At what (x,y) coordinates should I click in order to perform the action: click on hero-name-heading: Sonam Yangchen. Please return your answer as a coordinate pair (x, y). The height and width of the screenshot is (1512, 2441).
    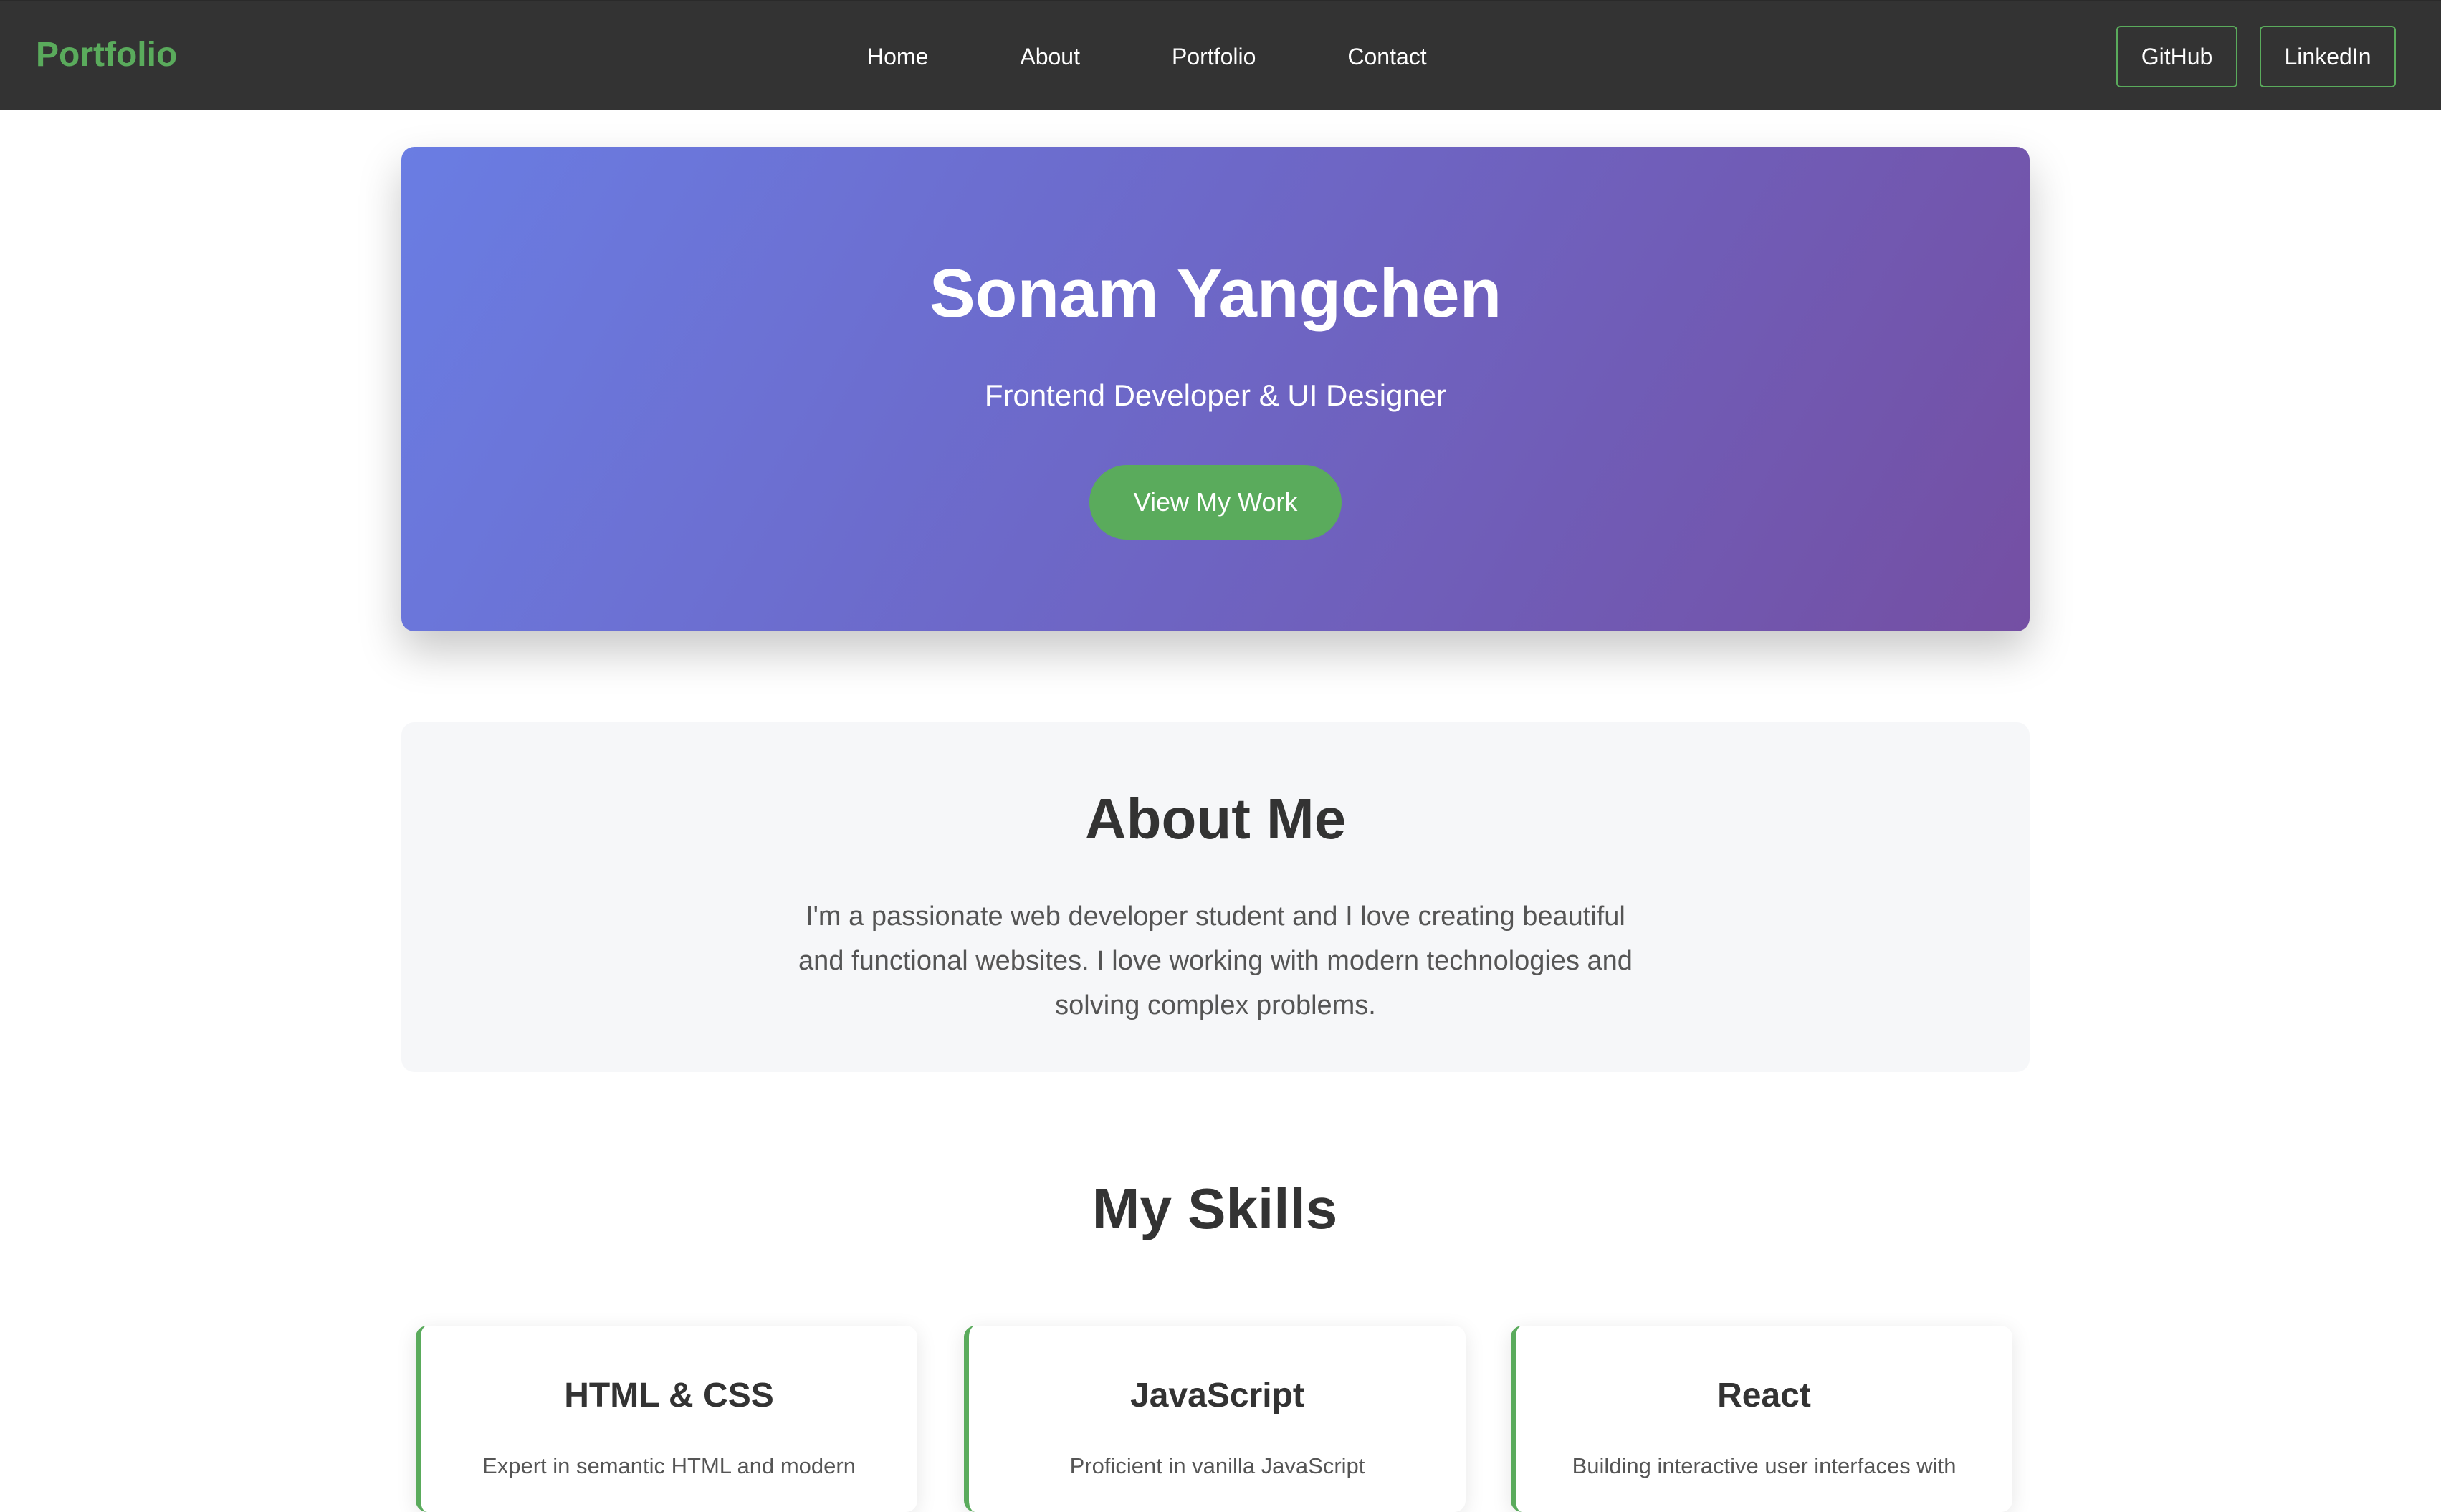
    Looking at the image, I should click on (1216, 293).